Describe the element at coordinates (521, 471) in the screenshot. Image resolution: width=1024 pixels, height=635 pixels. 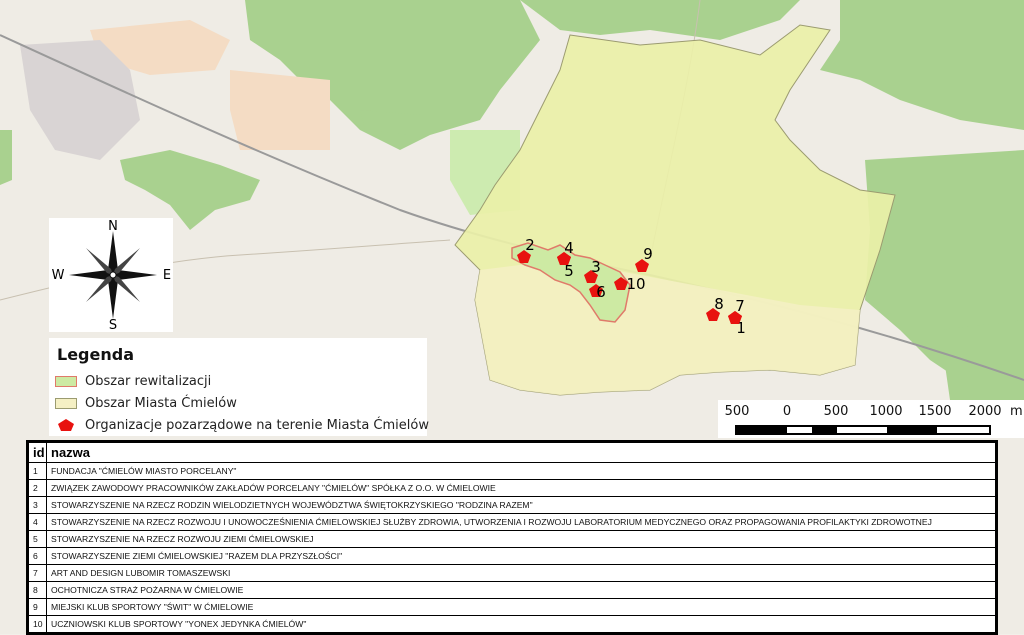
I see `cell-name: FUNDACJA "ĆMIELÓW MIASTO PORCELANY"` at that location.